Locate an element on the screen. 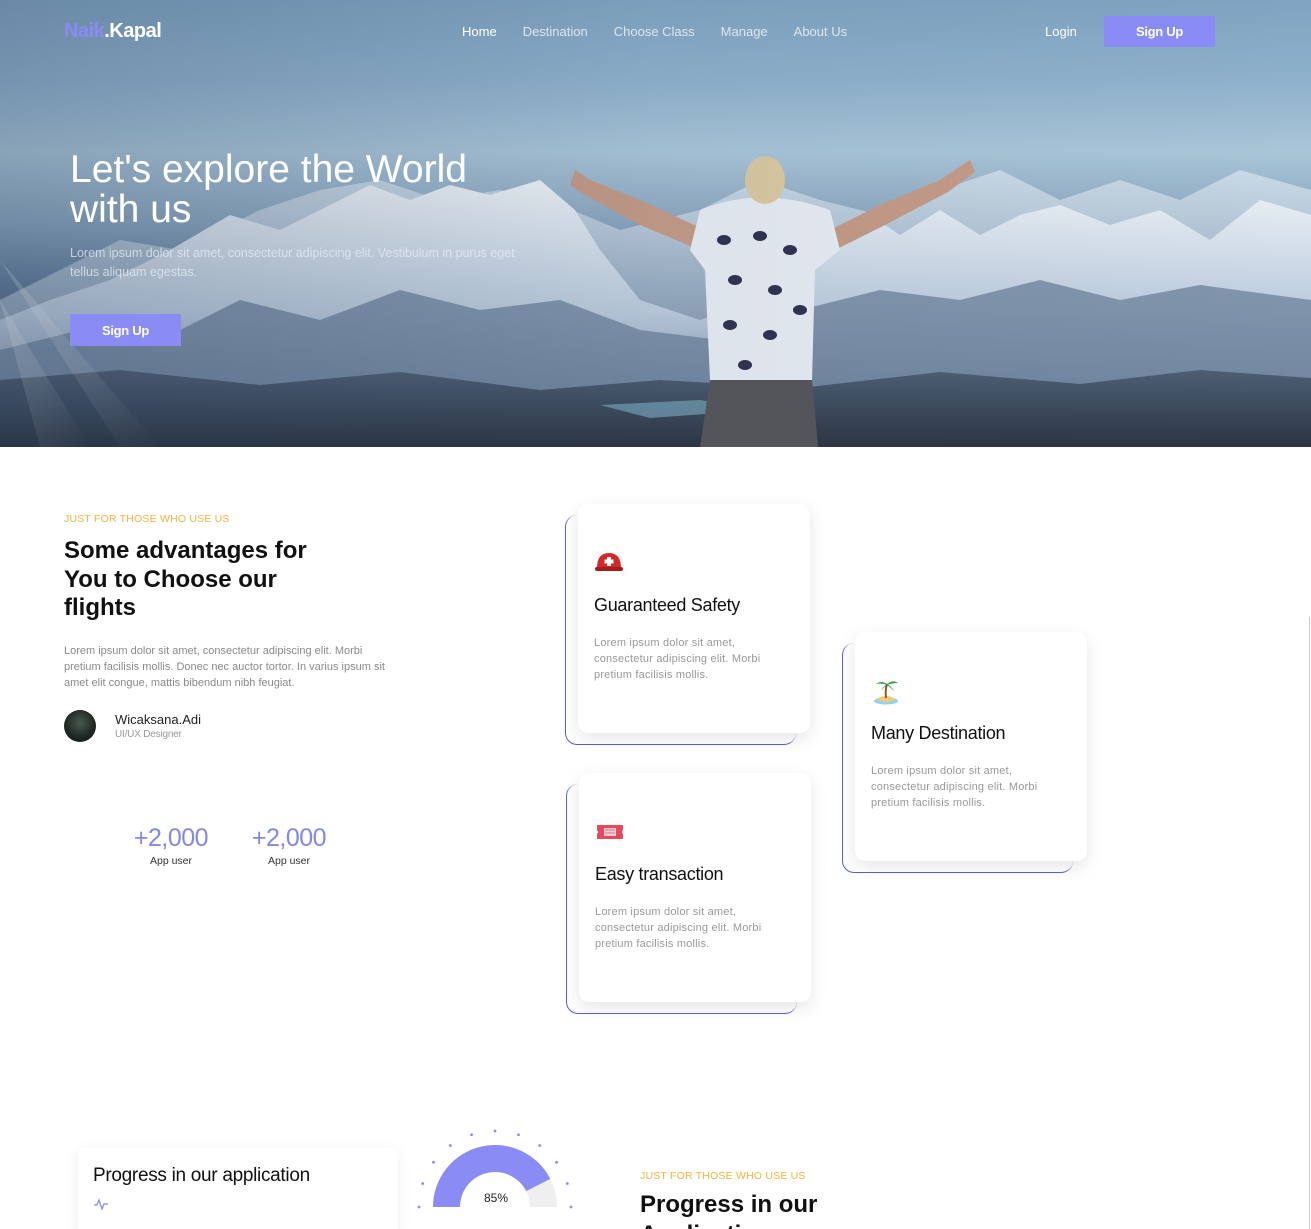 This screenshot has height=1229, width=1311. nav-link-manage: Manage is located at coordinates (744, 31).